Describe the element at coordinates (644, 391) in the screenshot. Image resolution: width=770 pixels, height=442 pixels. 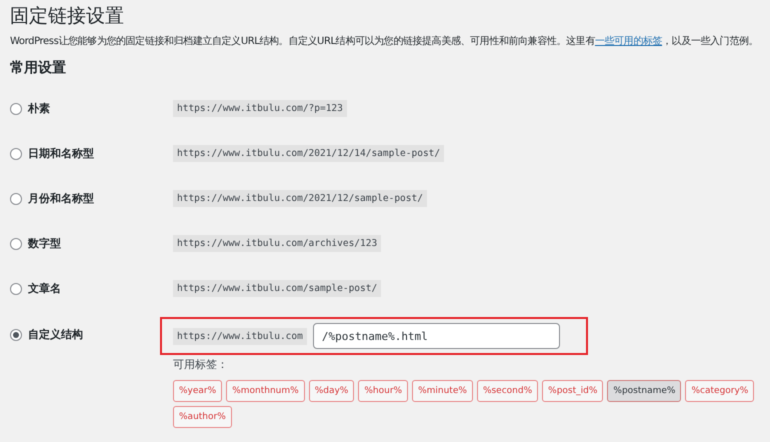
I see `tag-button: %postname%` at that location.